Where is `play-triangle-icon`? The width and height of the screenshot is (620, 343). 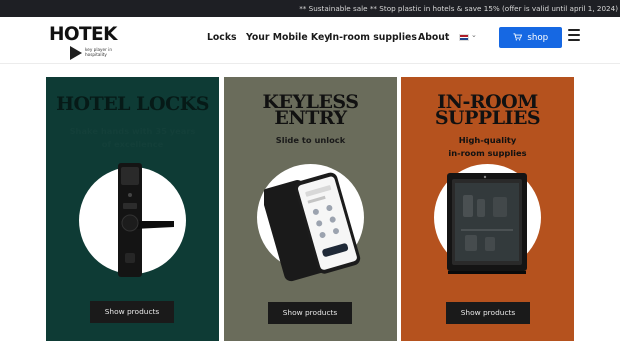 play-triangle-icon is located at coordinates (76, 53).